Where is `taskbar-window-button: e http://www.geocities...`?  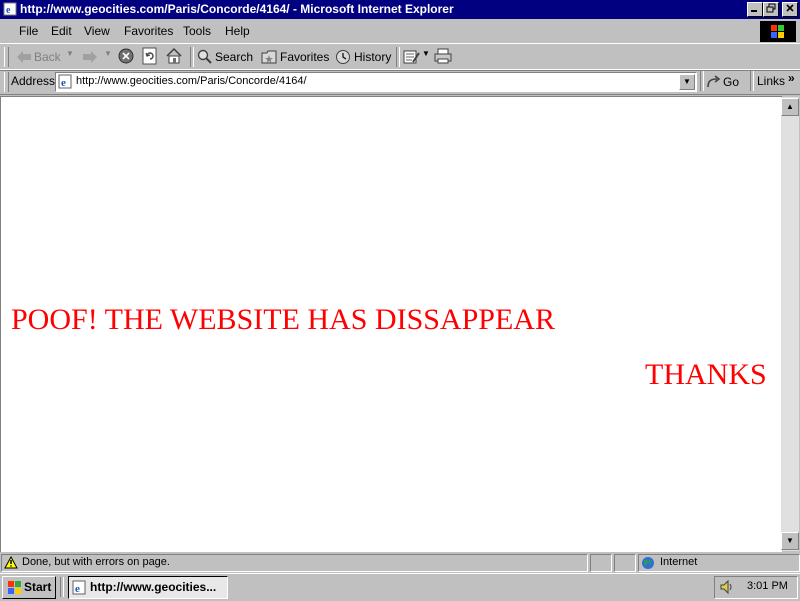 taskbar-window-button: e http://www.geocities... is located at coordinates (148, 587).